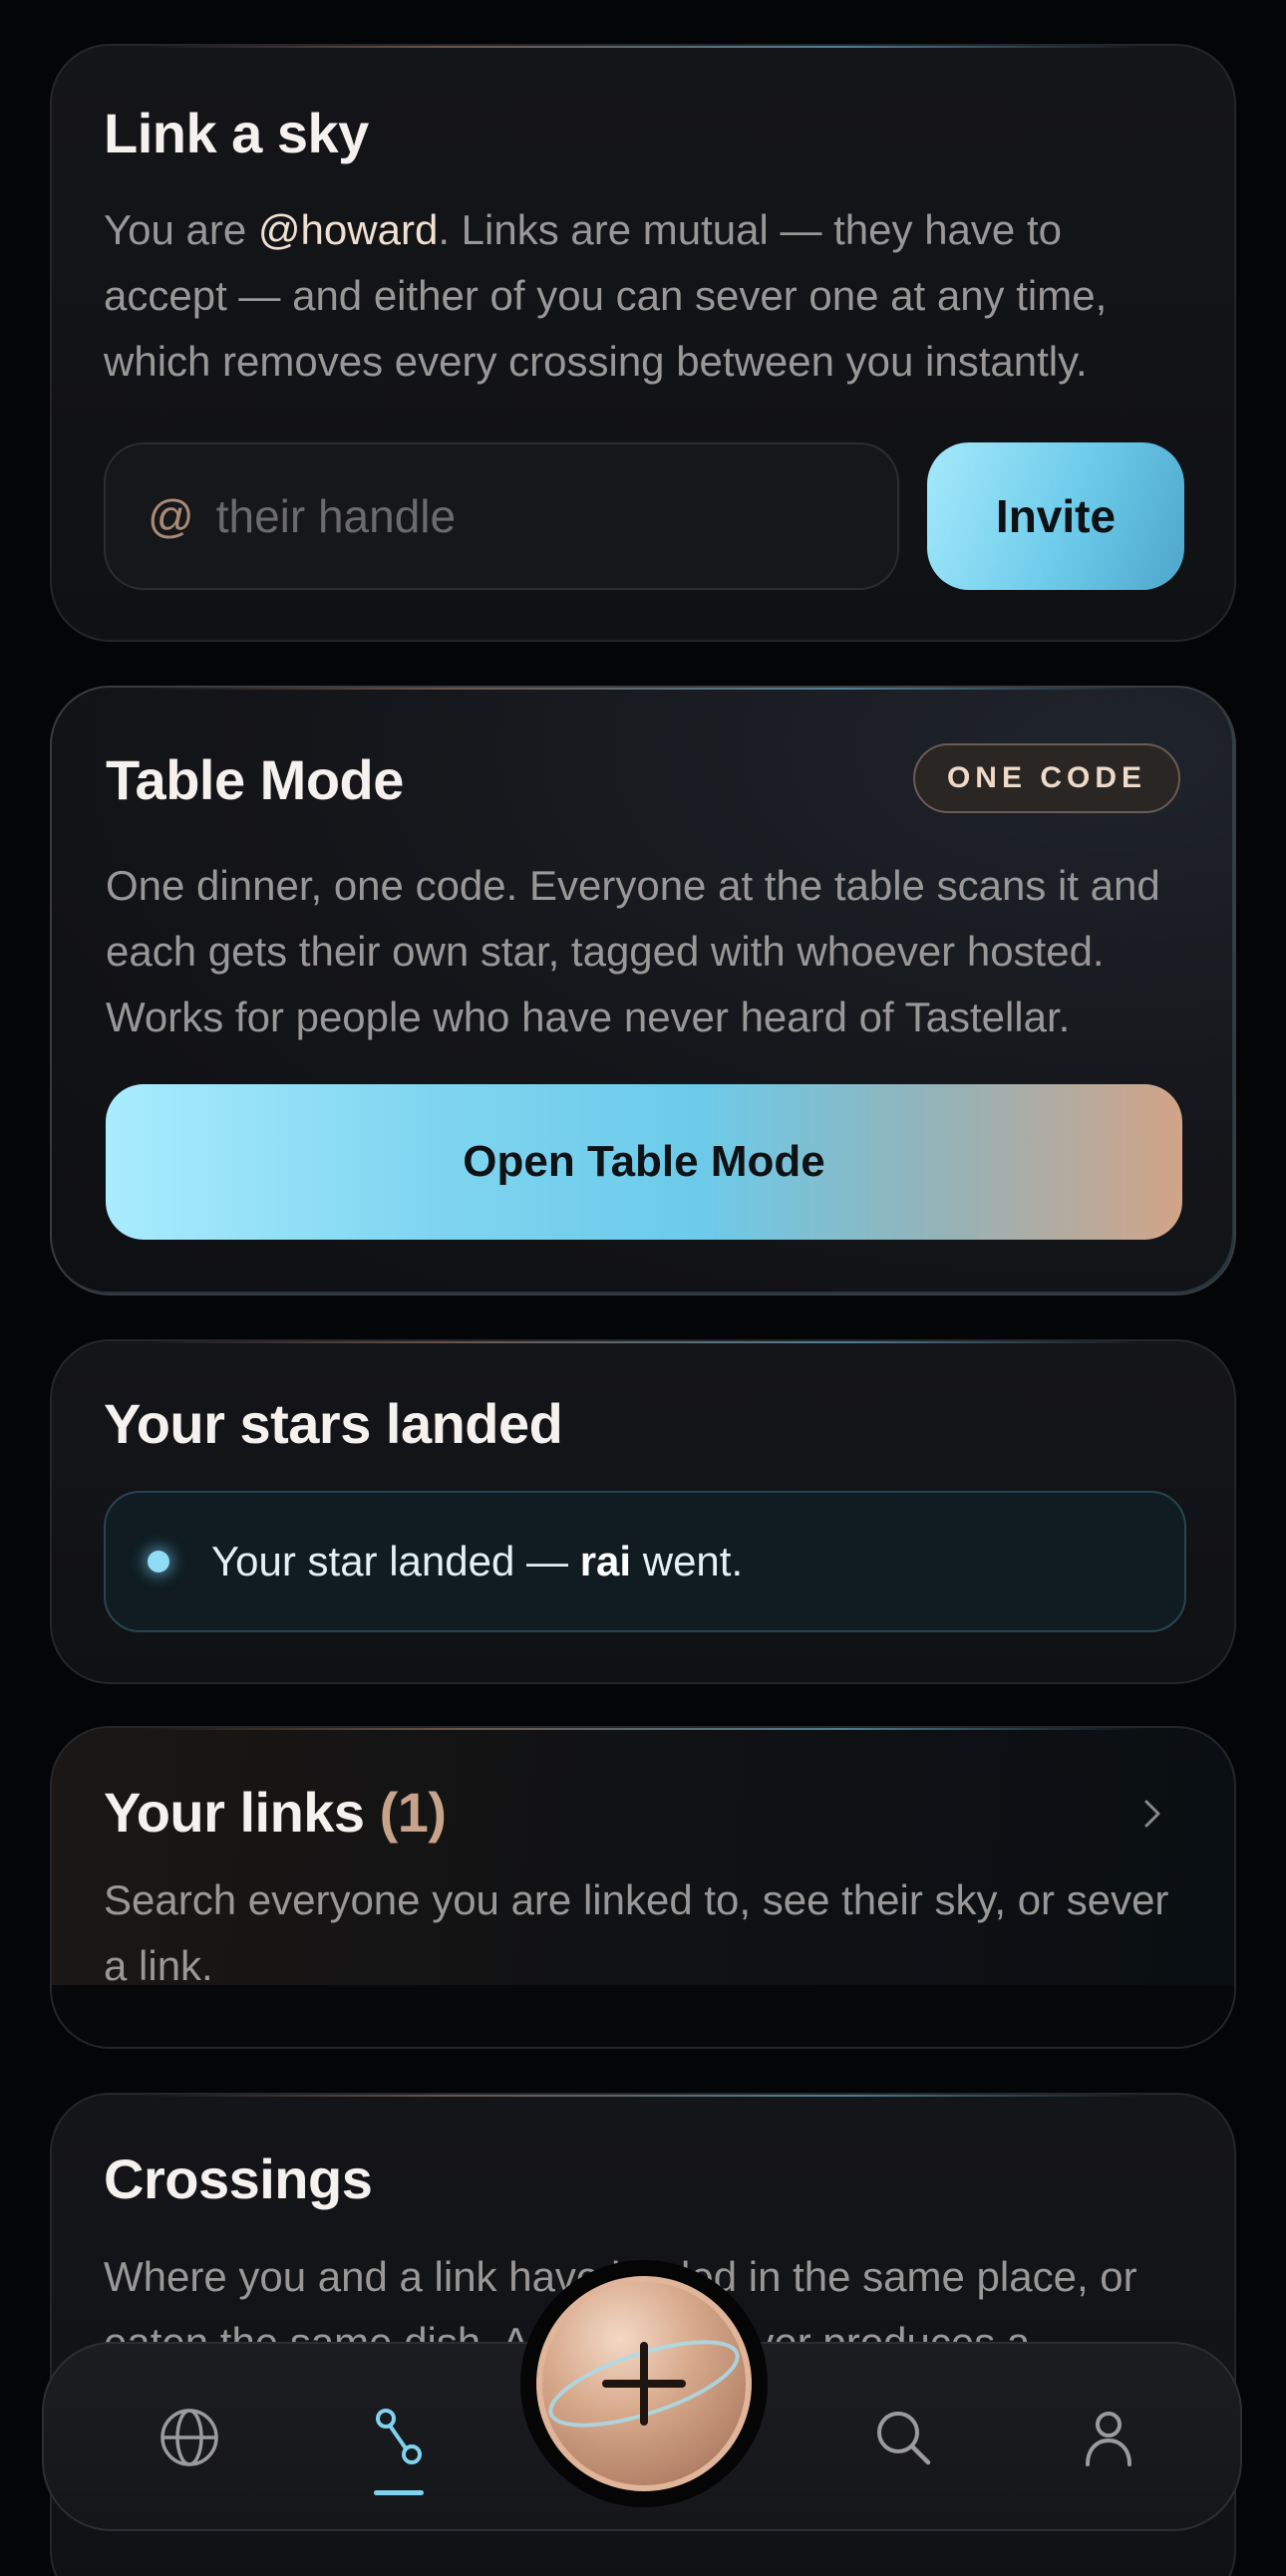  Describe the element at coordinates (605, 1561) in the screenshot. I see `star-landed-user: rai` at that location.